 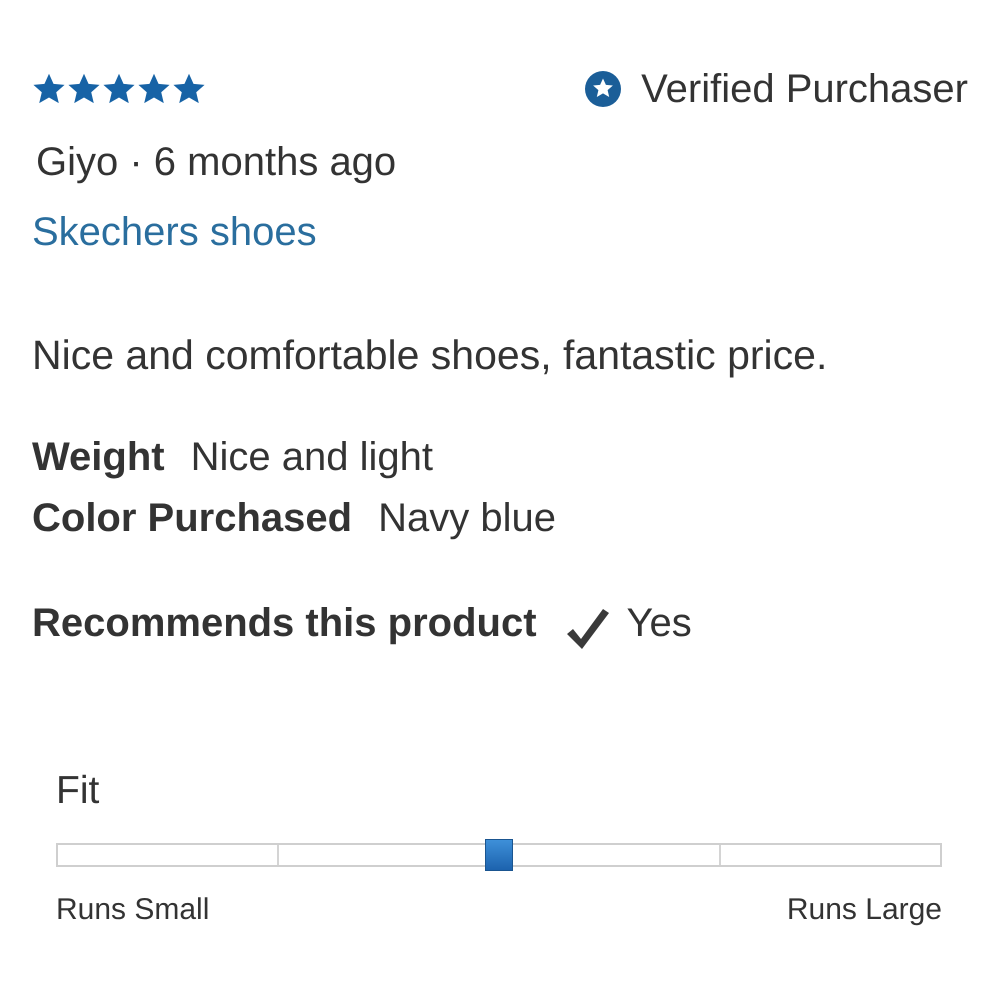 I want to click on scale-min-label: Runs Small, so click(x=133, y=910).